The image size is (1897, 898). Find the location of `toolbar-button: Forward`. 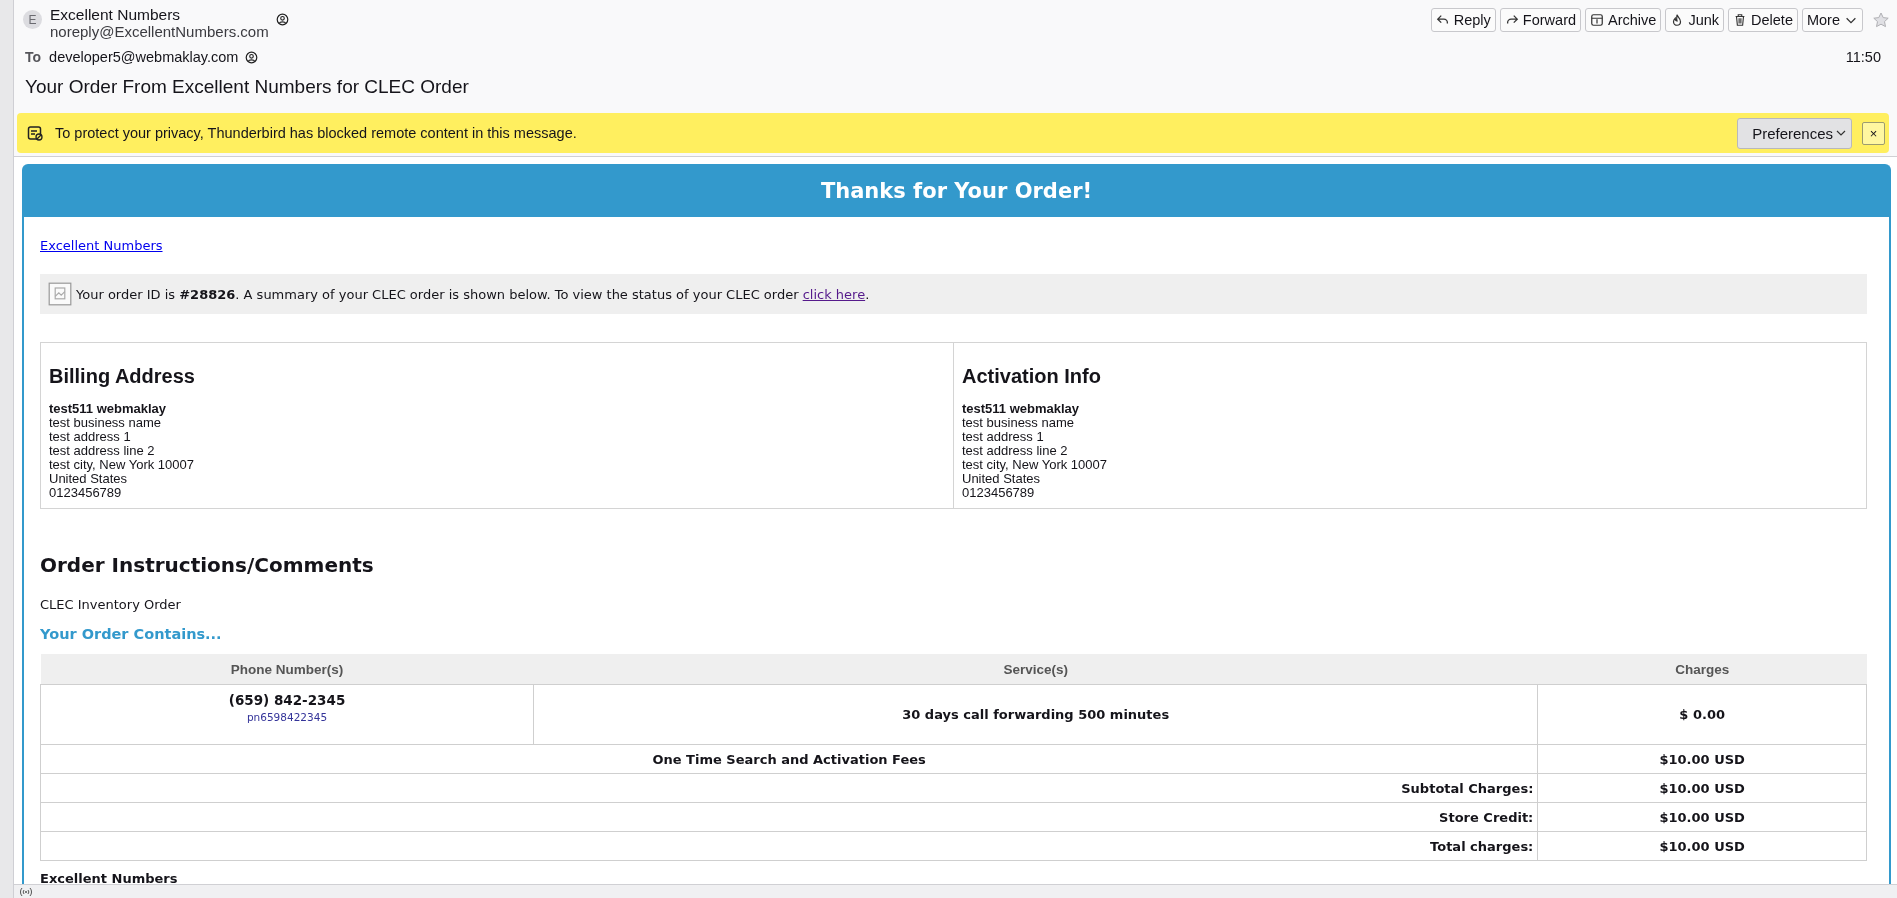

toolbar-button: Forward is located at coordinates (1540, 20).